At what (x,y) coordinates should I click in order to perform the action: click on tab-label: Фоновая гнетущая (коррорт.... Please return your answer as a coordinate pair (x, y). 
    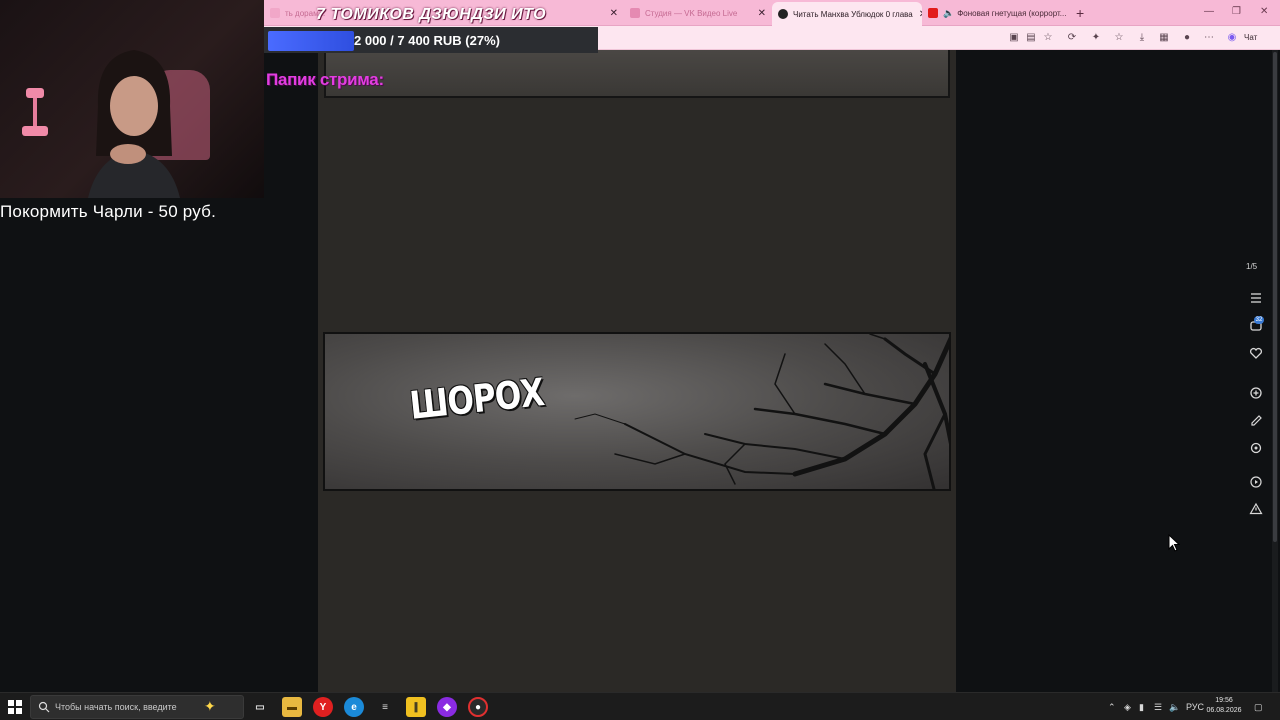
    Looking at the image, I should click on (1012, 13).